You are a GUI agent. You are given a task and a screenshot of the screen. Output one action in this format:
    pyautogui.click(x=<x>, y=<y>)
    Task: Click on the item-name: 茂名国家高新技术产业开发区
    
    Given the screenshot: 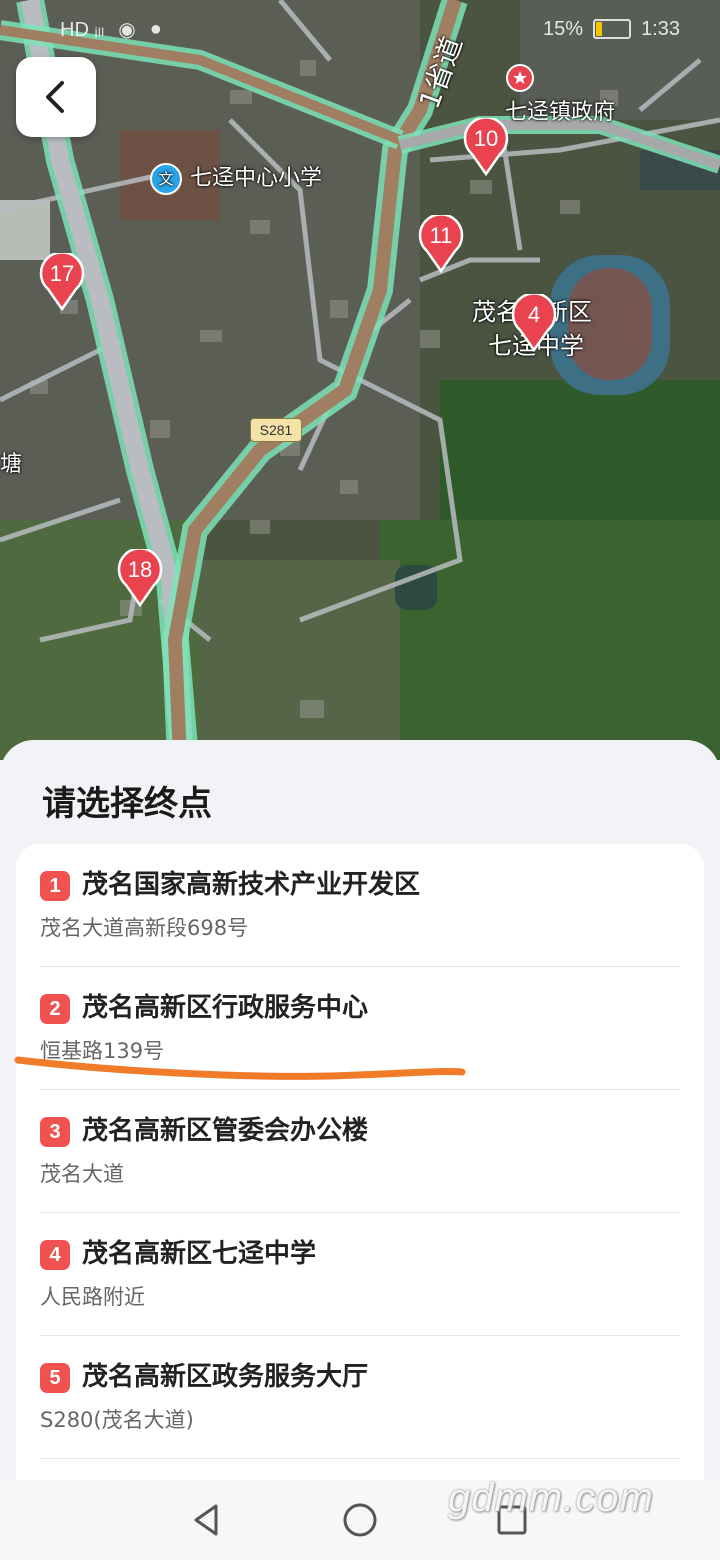 What is the action you would take?
    pyautogui.click(x=251, y=885)
    